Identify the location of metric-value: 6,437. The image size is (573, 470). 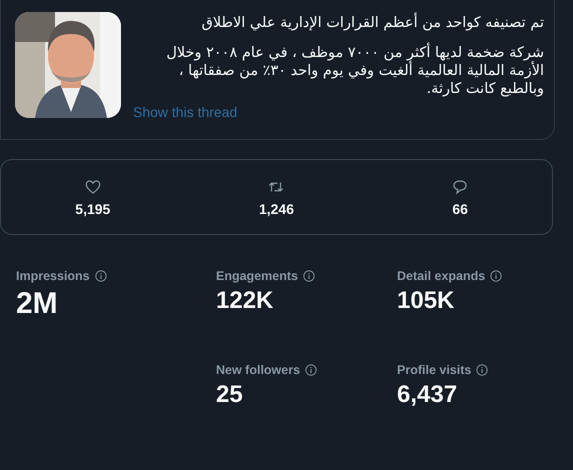
(427, 395).